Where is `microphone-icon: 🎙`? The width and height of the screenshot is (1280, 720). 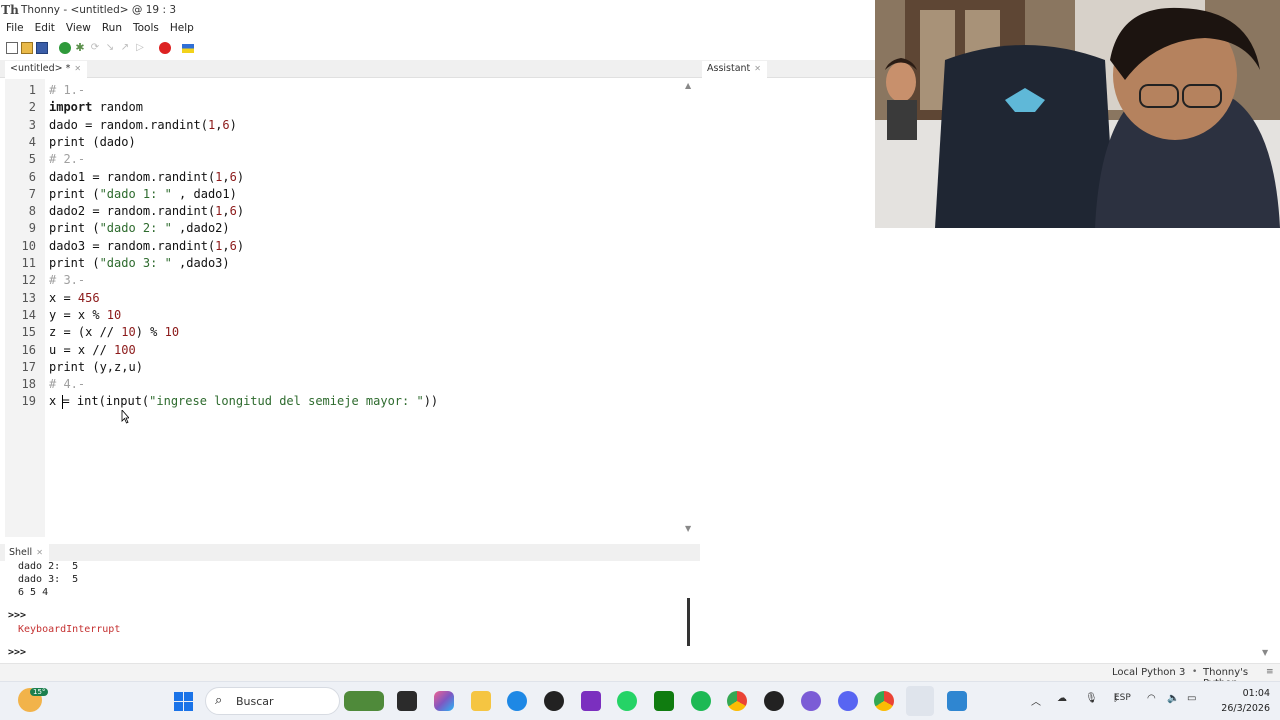 microphone-icon: 🎙 is located at coordinates (1091, 698).